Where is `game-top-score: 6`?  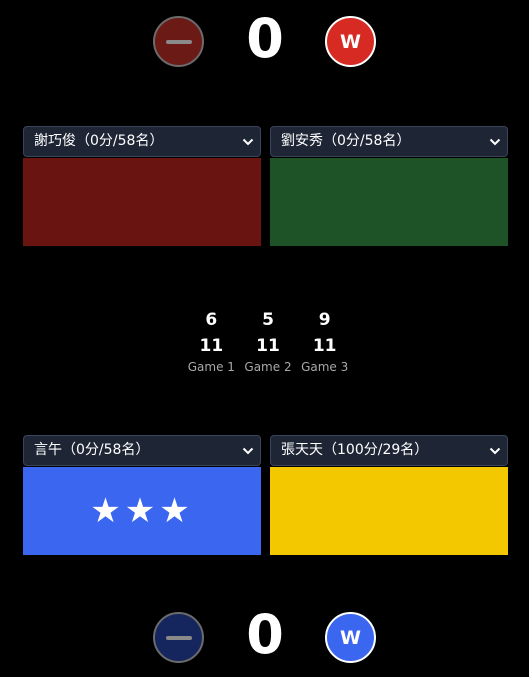 game-top-score: 6 is located at coordinates (211, 320).